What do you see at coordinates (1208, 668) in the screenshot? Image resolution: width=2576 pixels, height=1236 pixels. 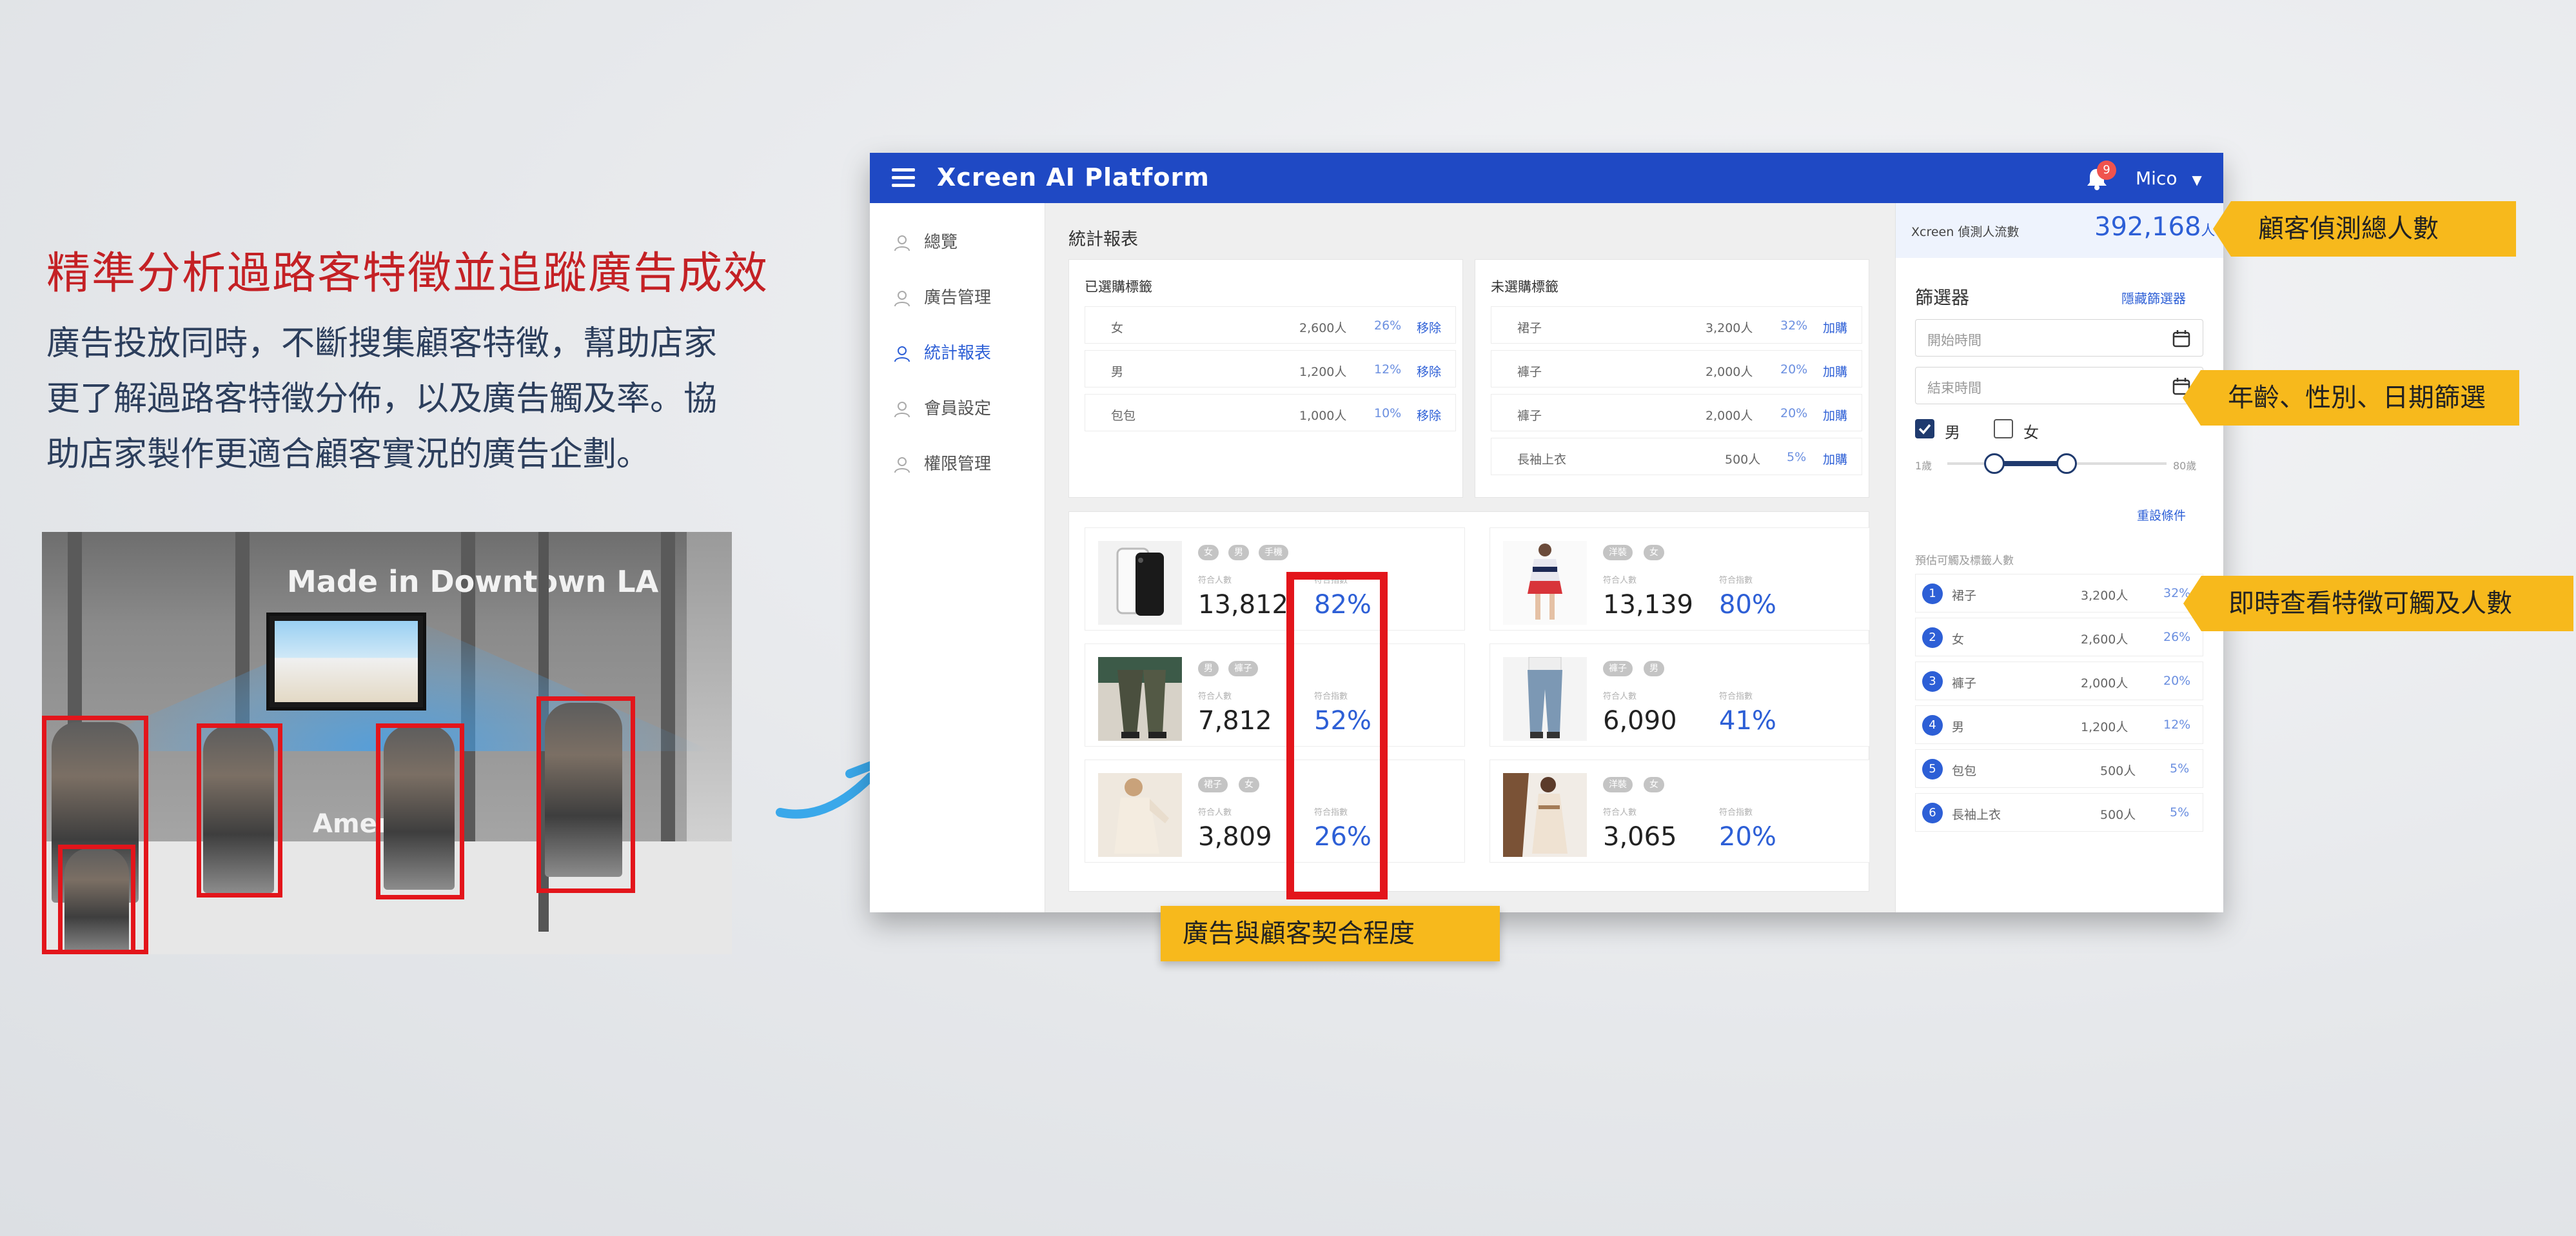 I see `ad-tag: 男` at bounding box center [1208, 668].